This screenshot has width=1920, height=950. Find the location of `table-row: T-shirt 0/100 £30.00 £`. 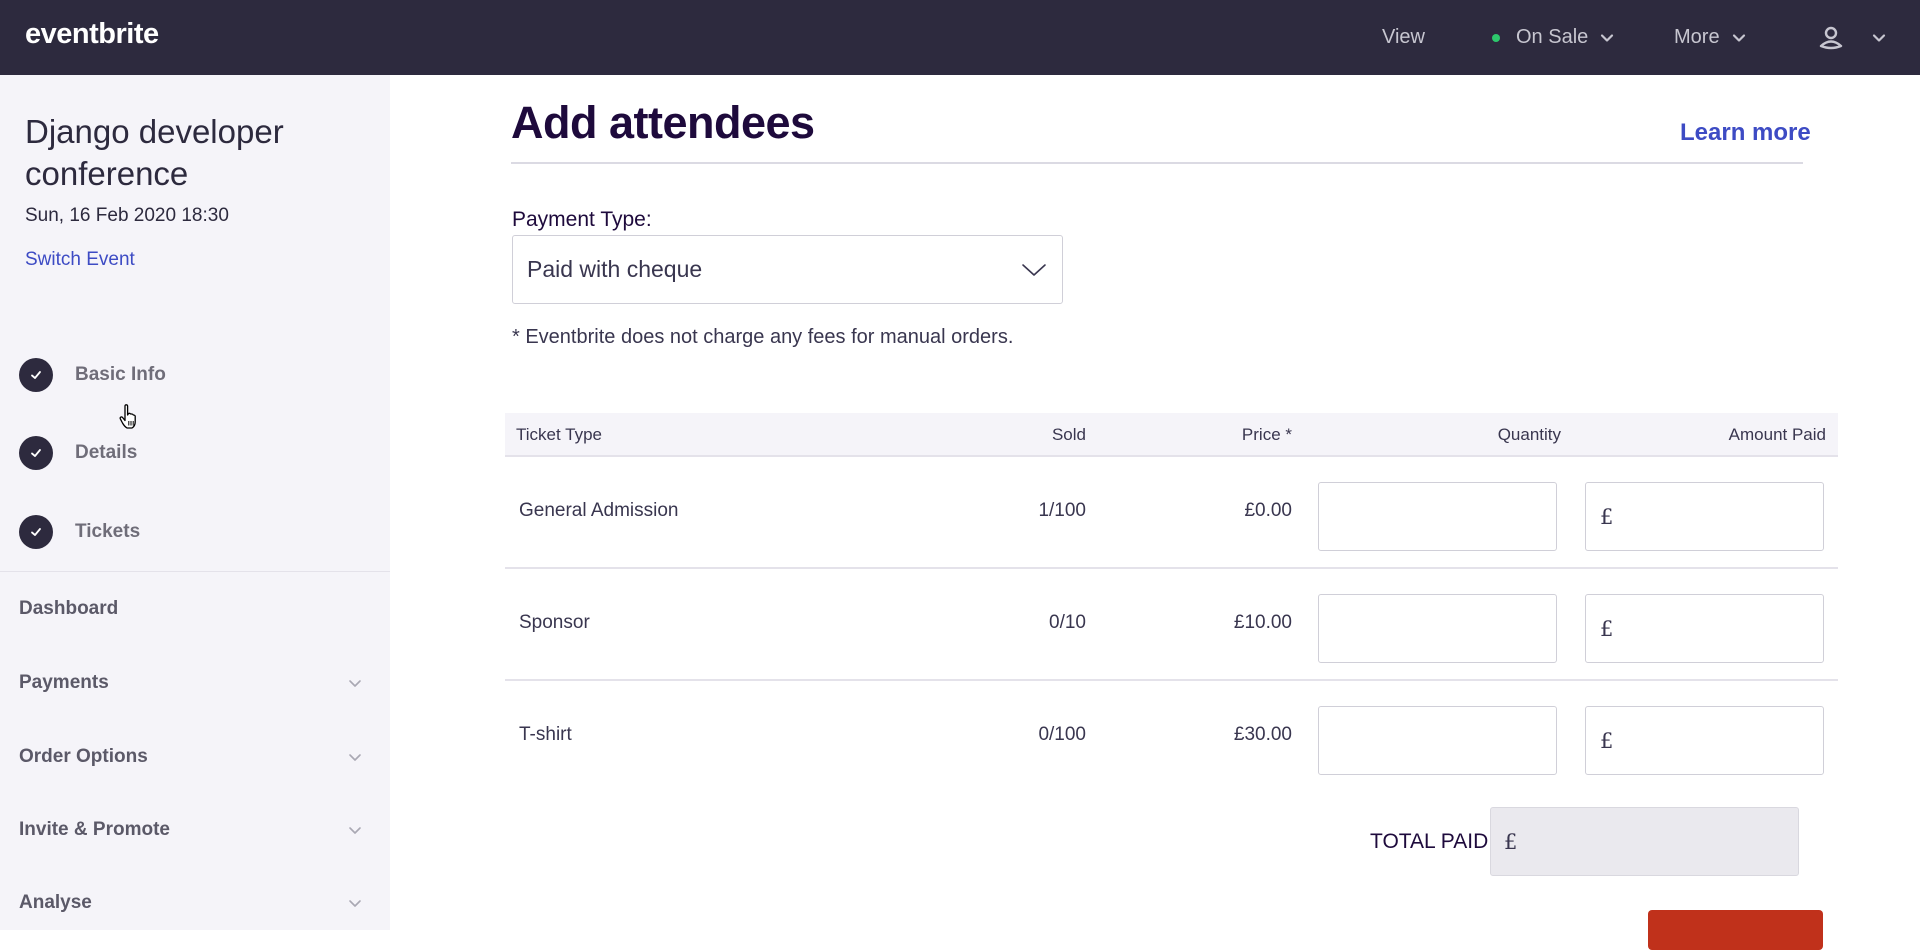

table-row: T-shirt 0/100 £30.00 £ is located at coordinates (1171, 737).